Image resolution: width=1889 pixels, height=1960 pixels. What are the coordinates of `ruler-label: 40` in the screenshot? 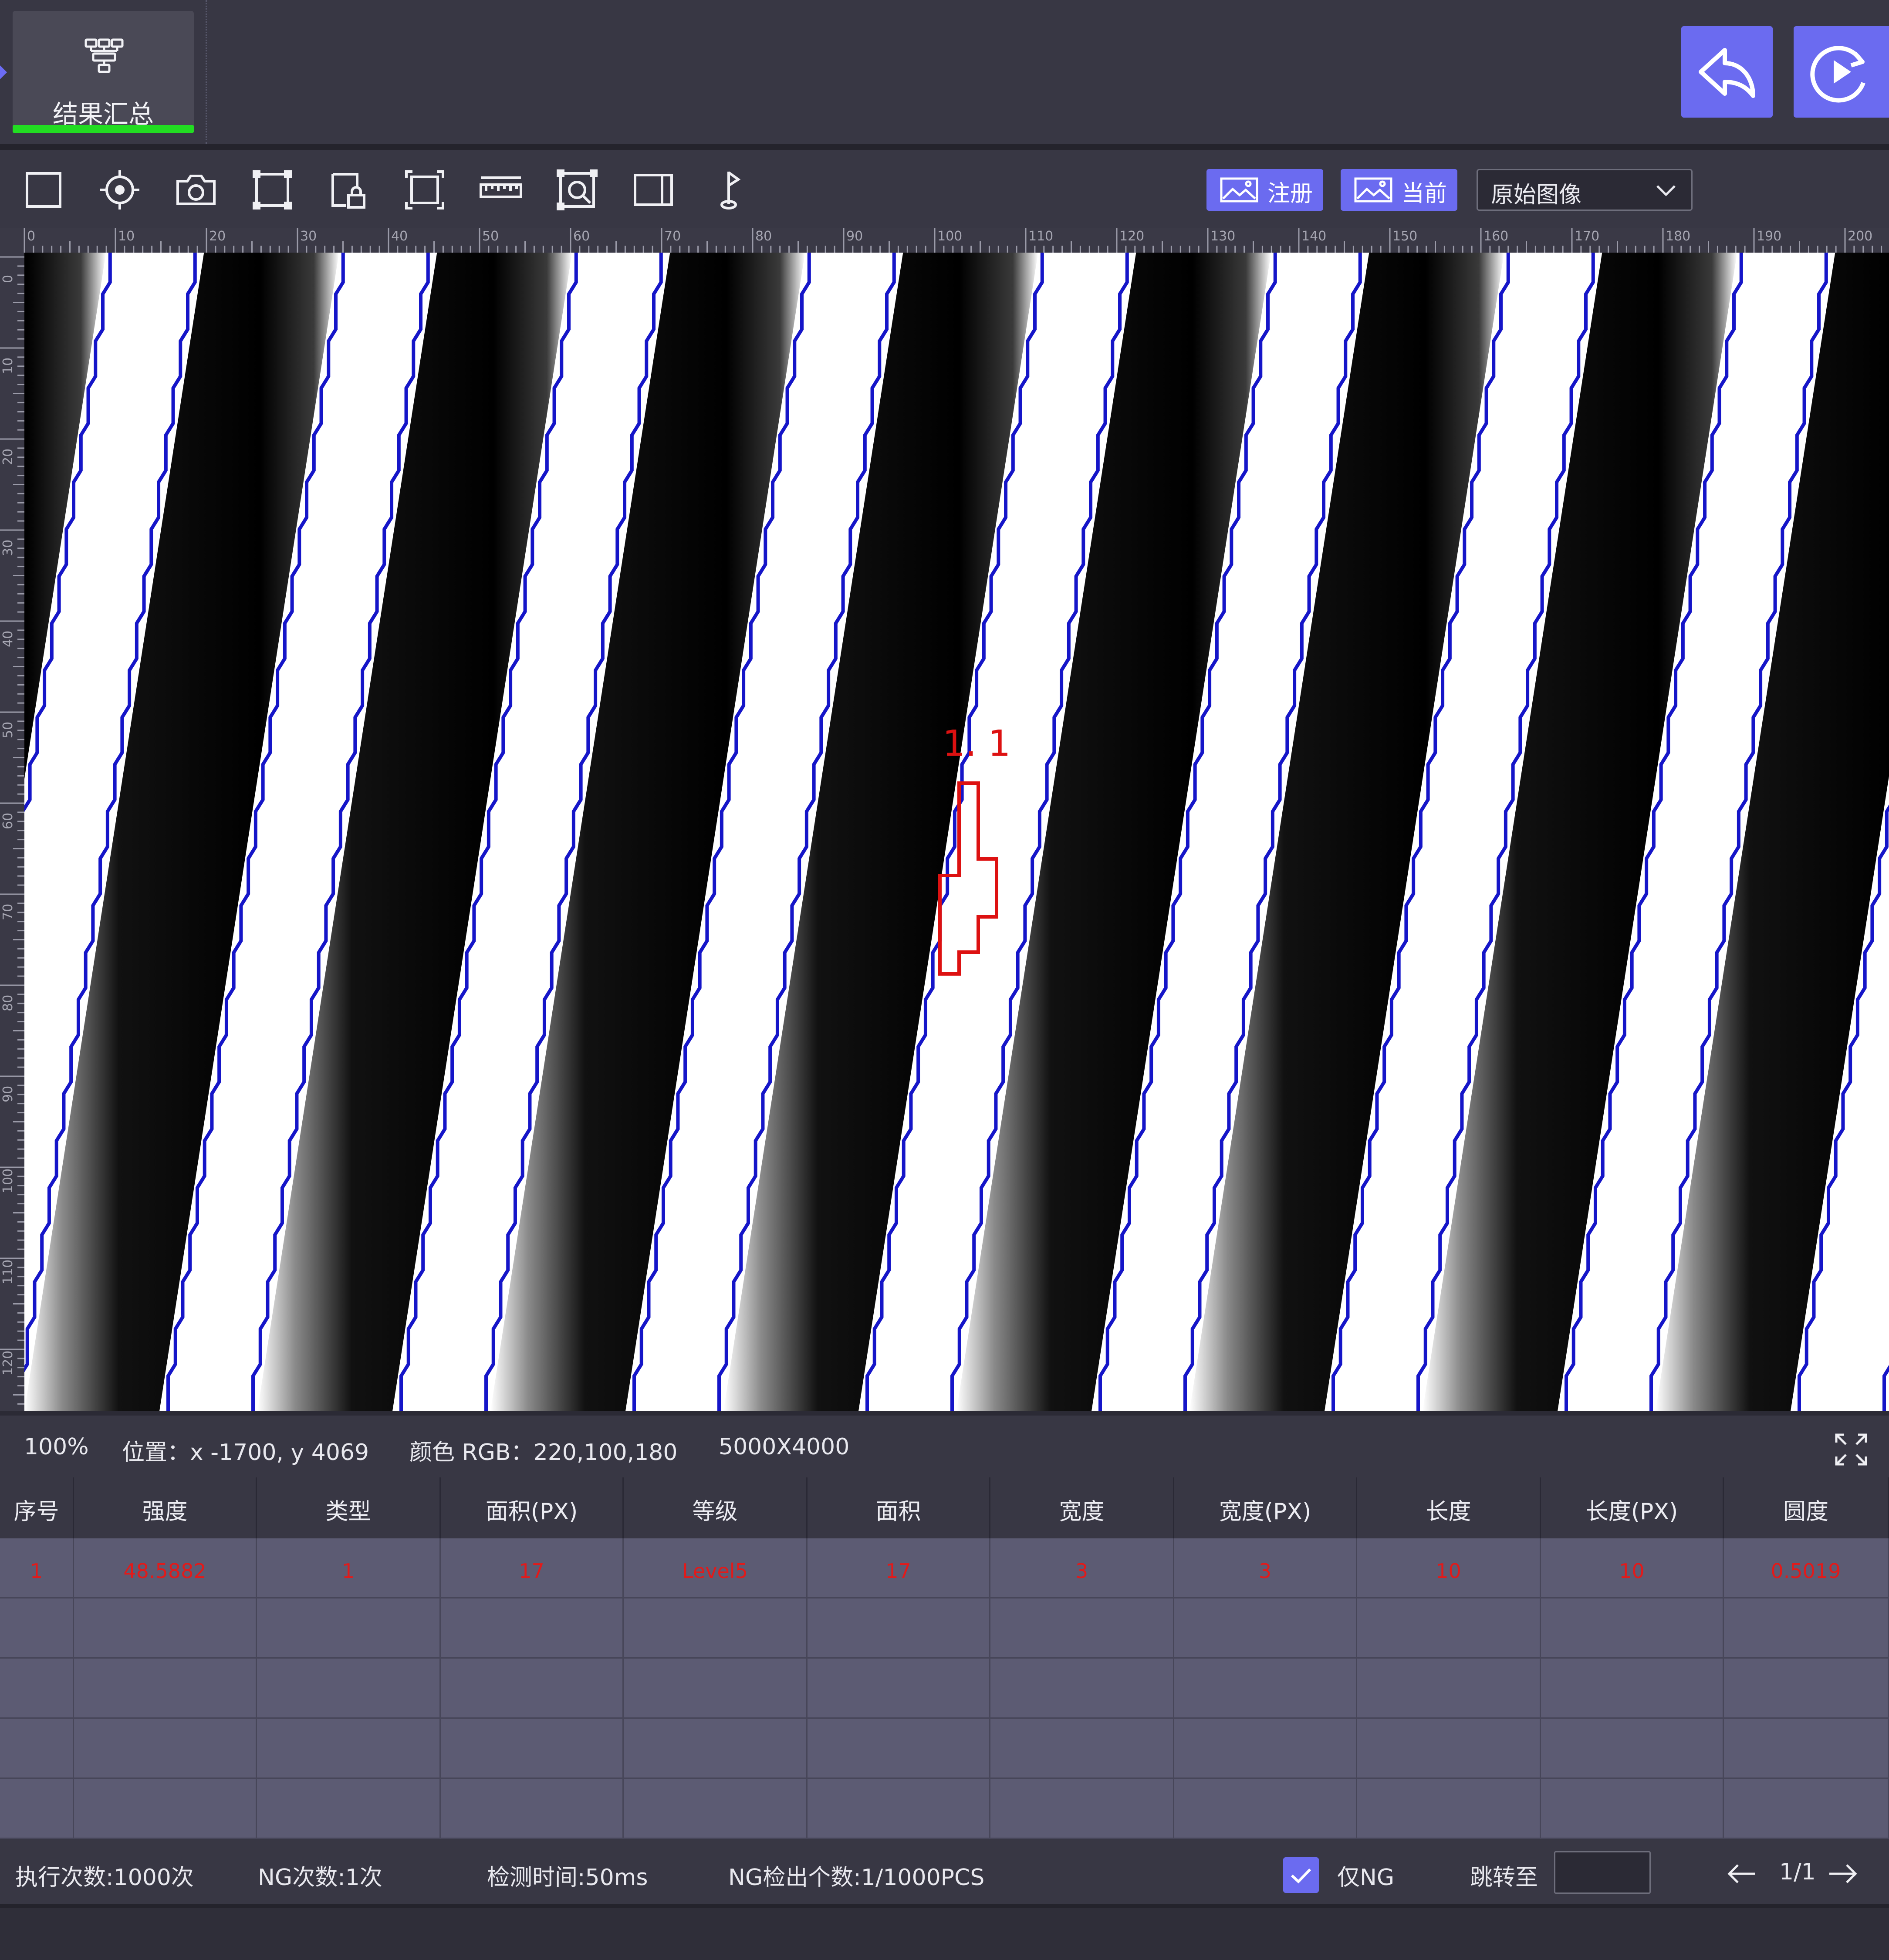 It's located at (8, 639).